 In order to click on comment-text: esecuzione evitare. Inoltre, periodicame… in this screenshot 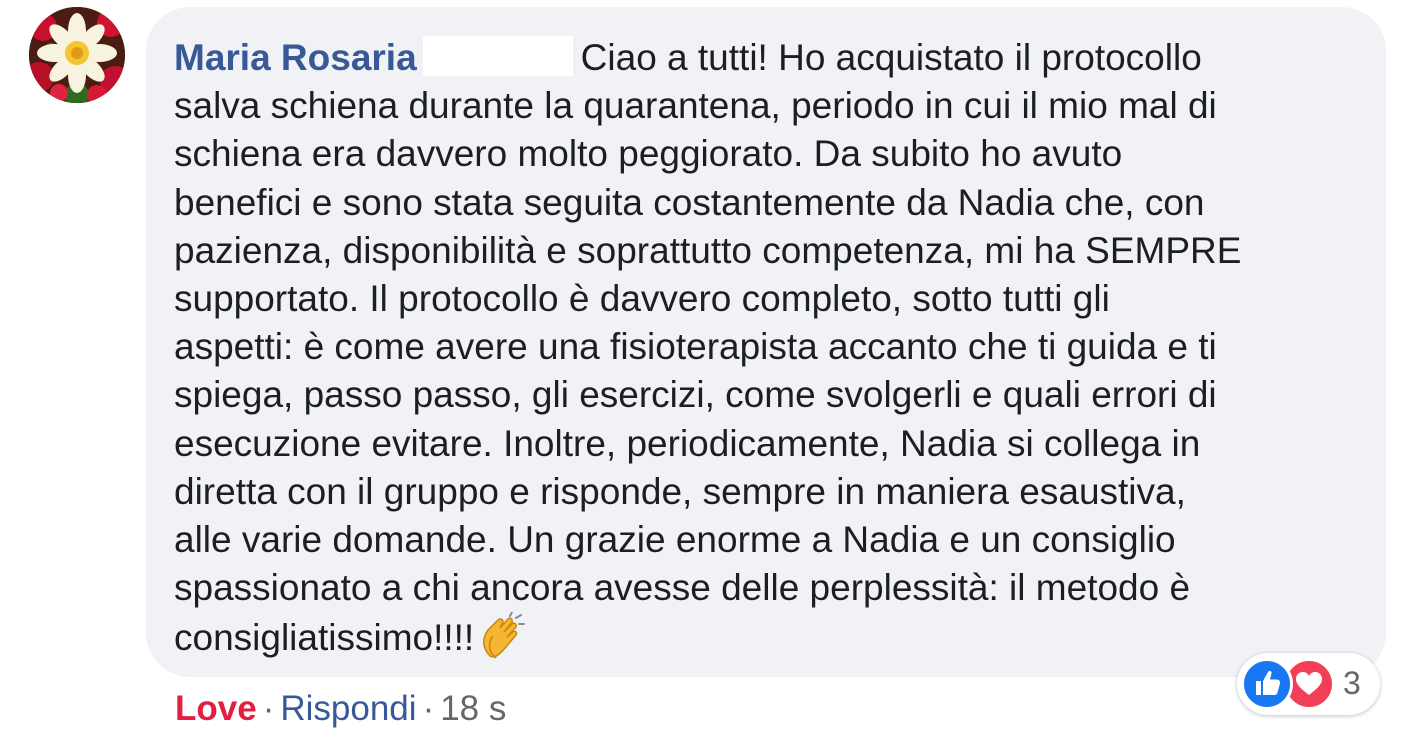, I will do `click(687, 443)`.